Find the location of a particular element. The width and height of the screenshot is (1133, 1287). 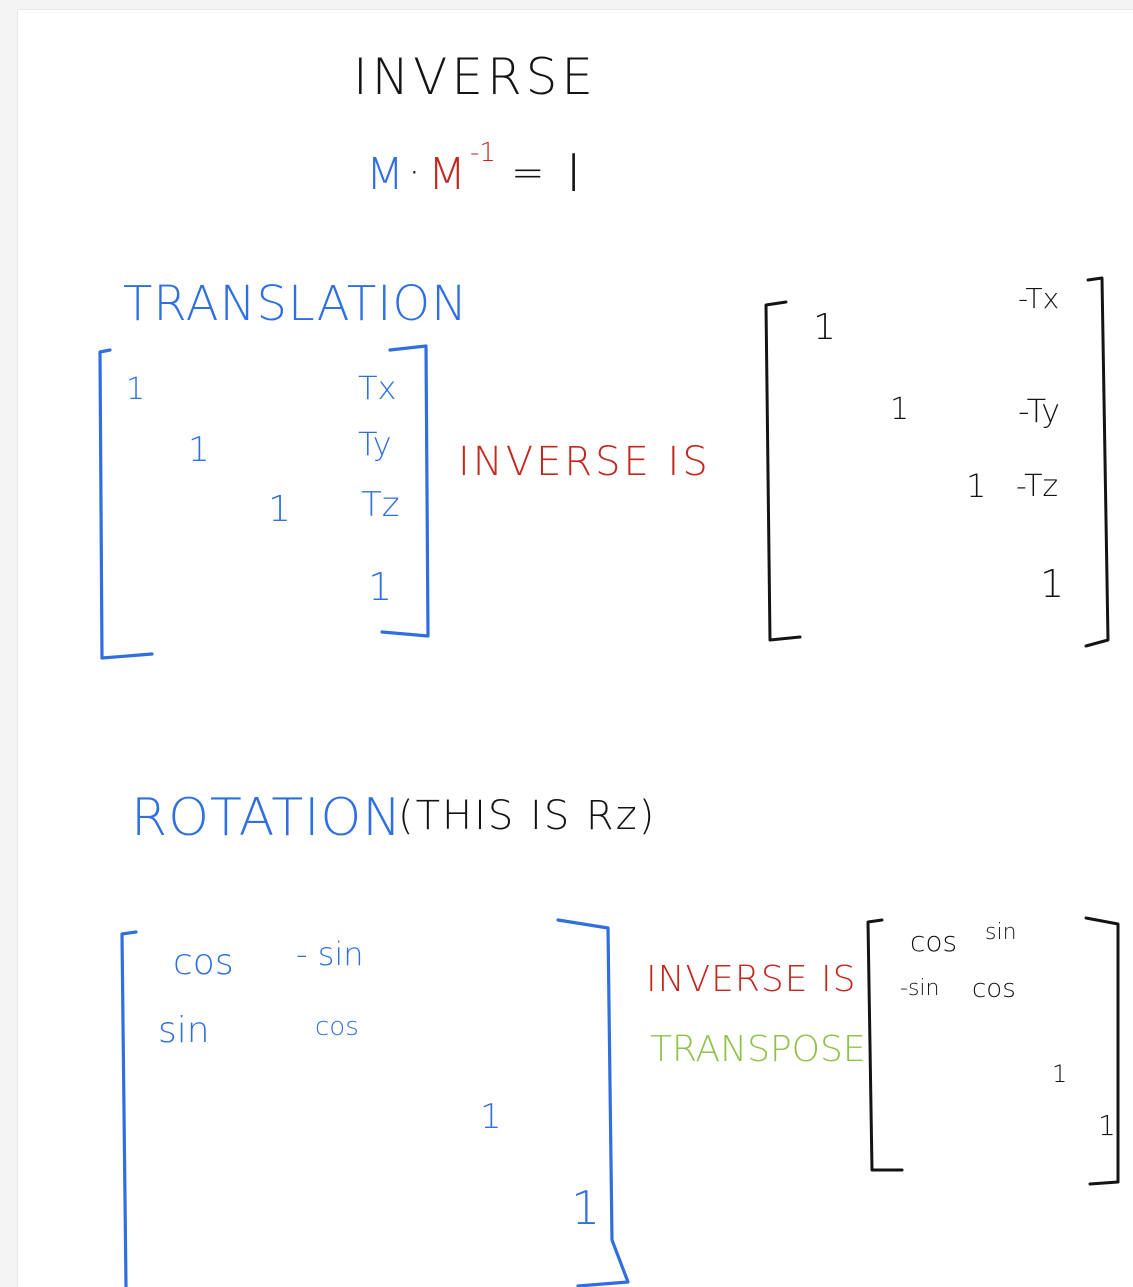

ri-cell-cos: cos is located at coordinates (934, 941).